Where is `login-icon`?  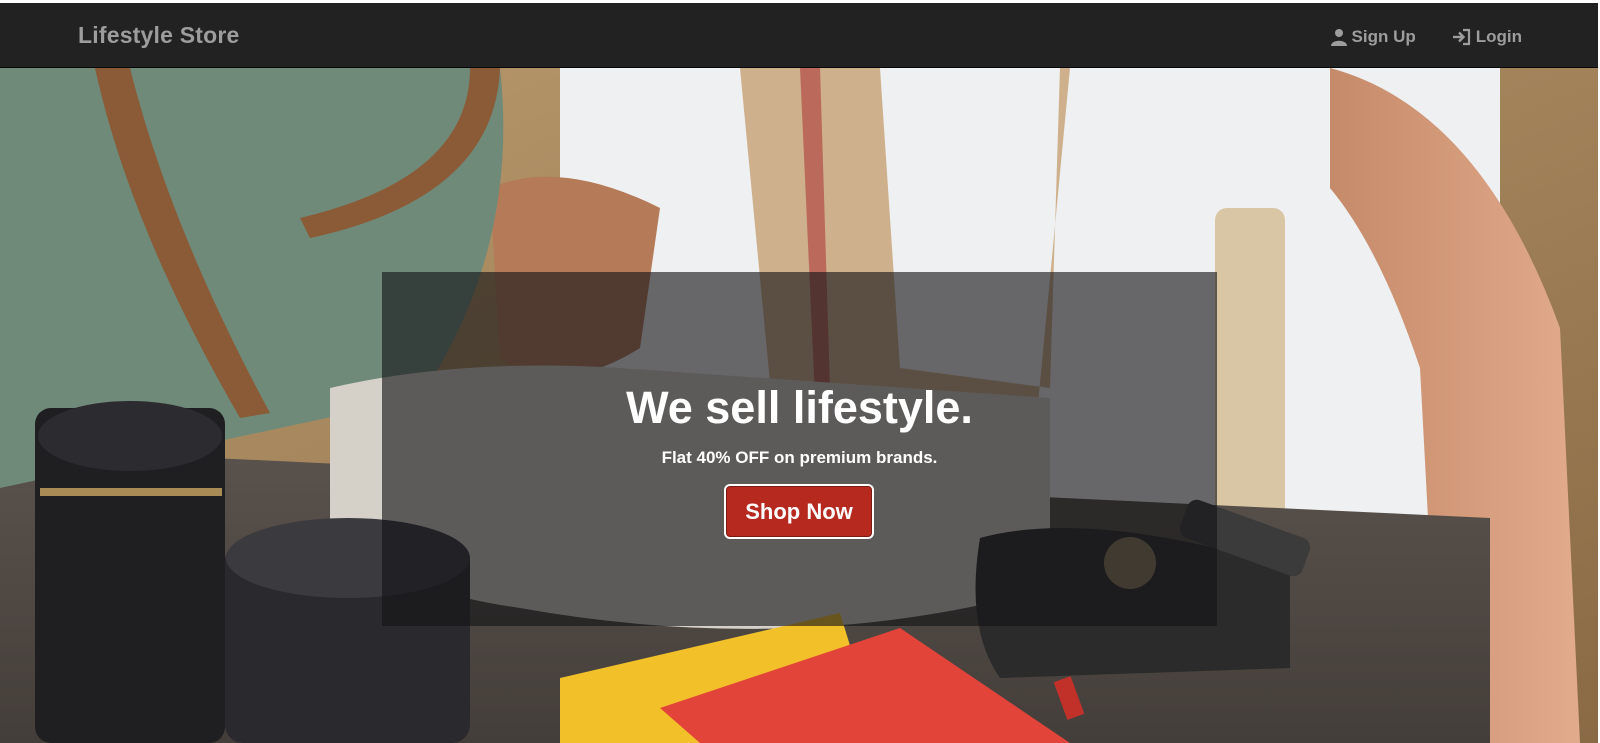
login-icon is located at coordinates (1462, 37).